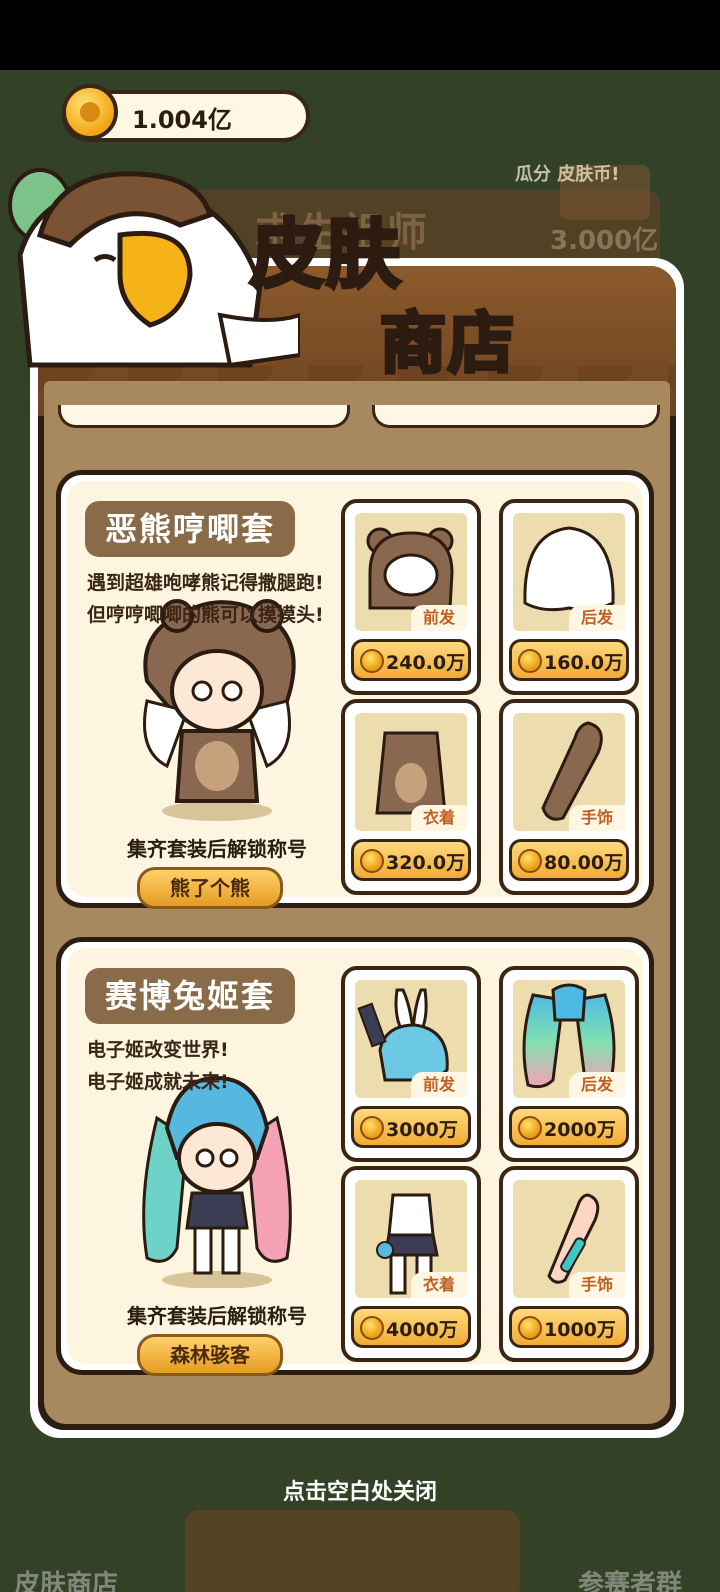  What do you see at coordinates (426, 863) in the screenshot?
I see `item-price: 320.0万` at bounding box center [426, 863].